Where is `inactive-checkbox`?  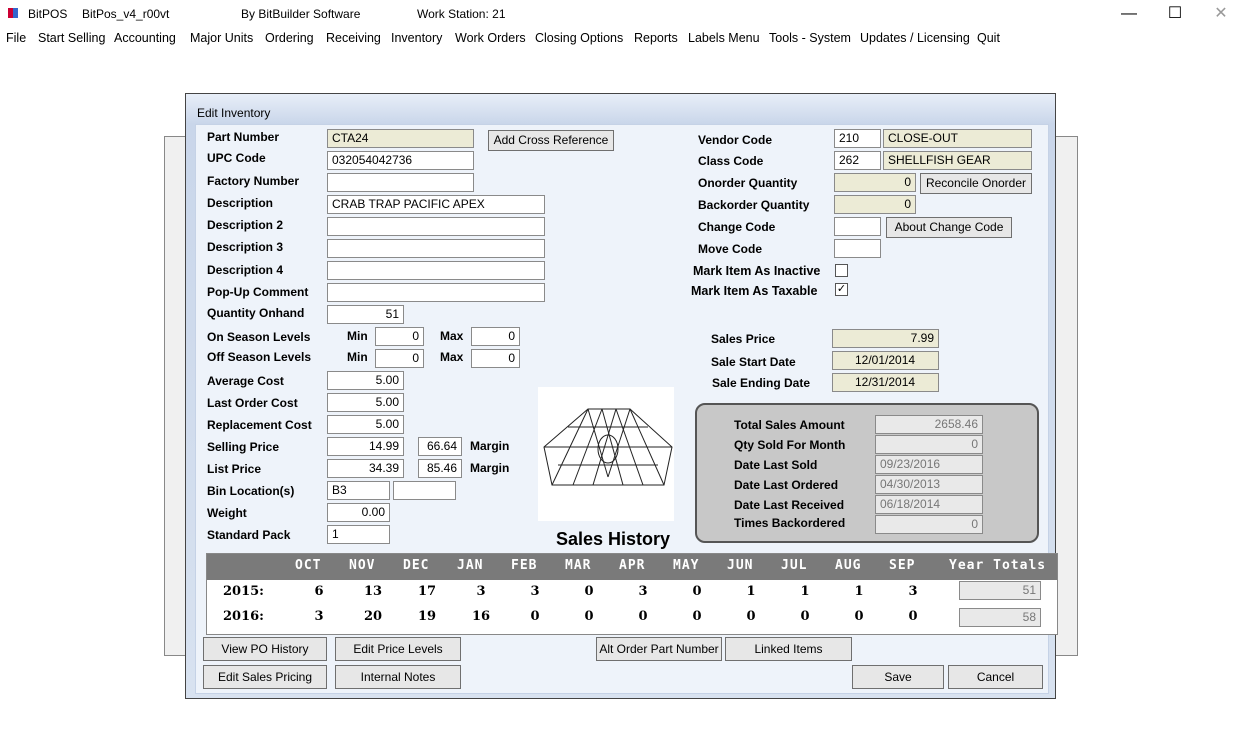
inactive-checkbox is located at coordinates (841, 270).